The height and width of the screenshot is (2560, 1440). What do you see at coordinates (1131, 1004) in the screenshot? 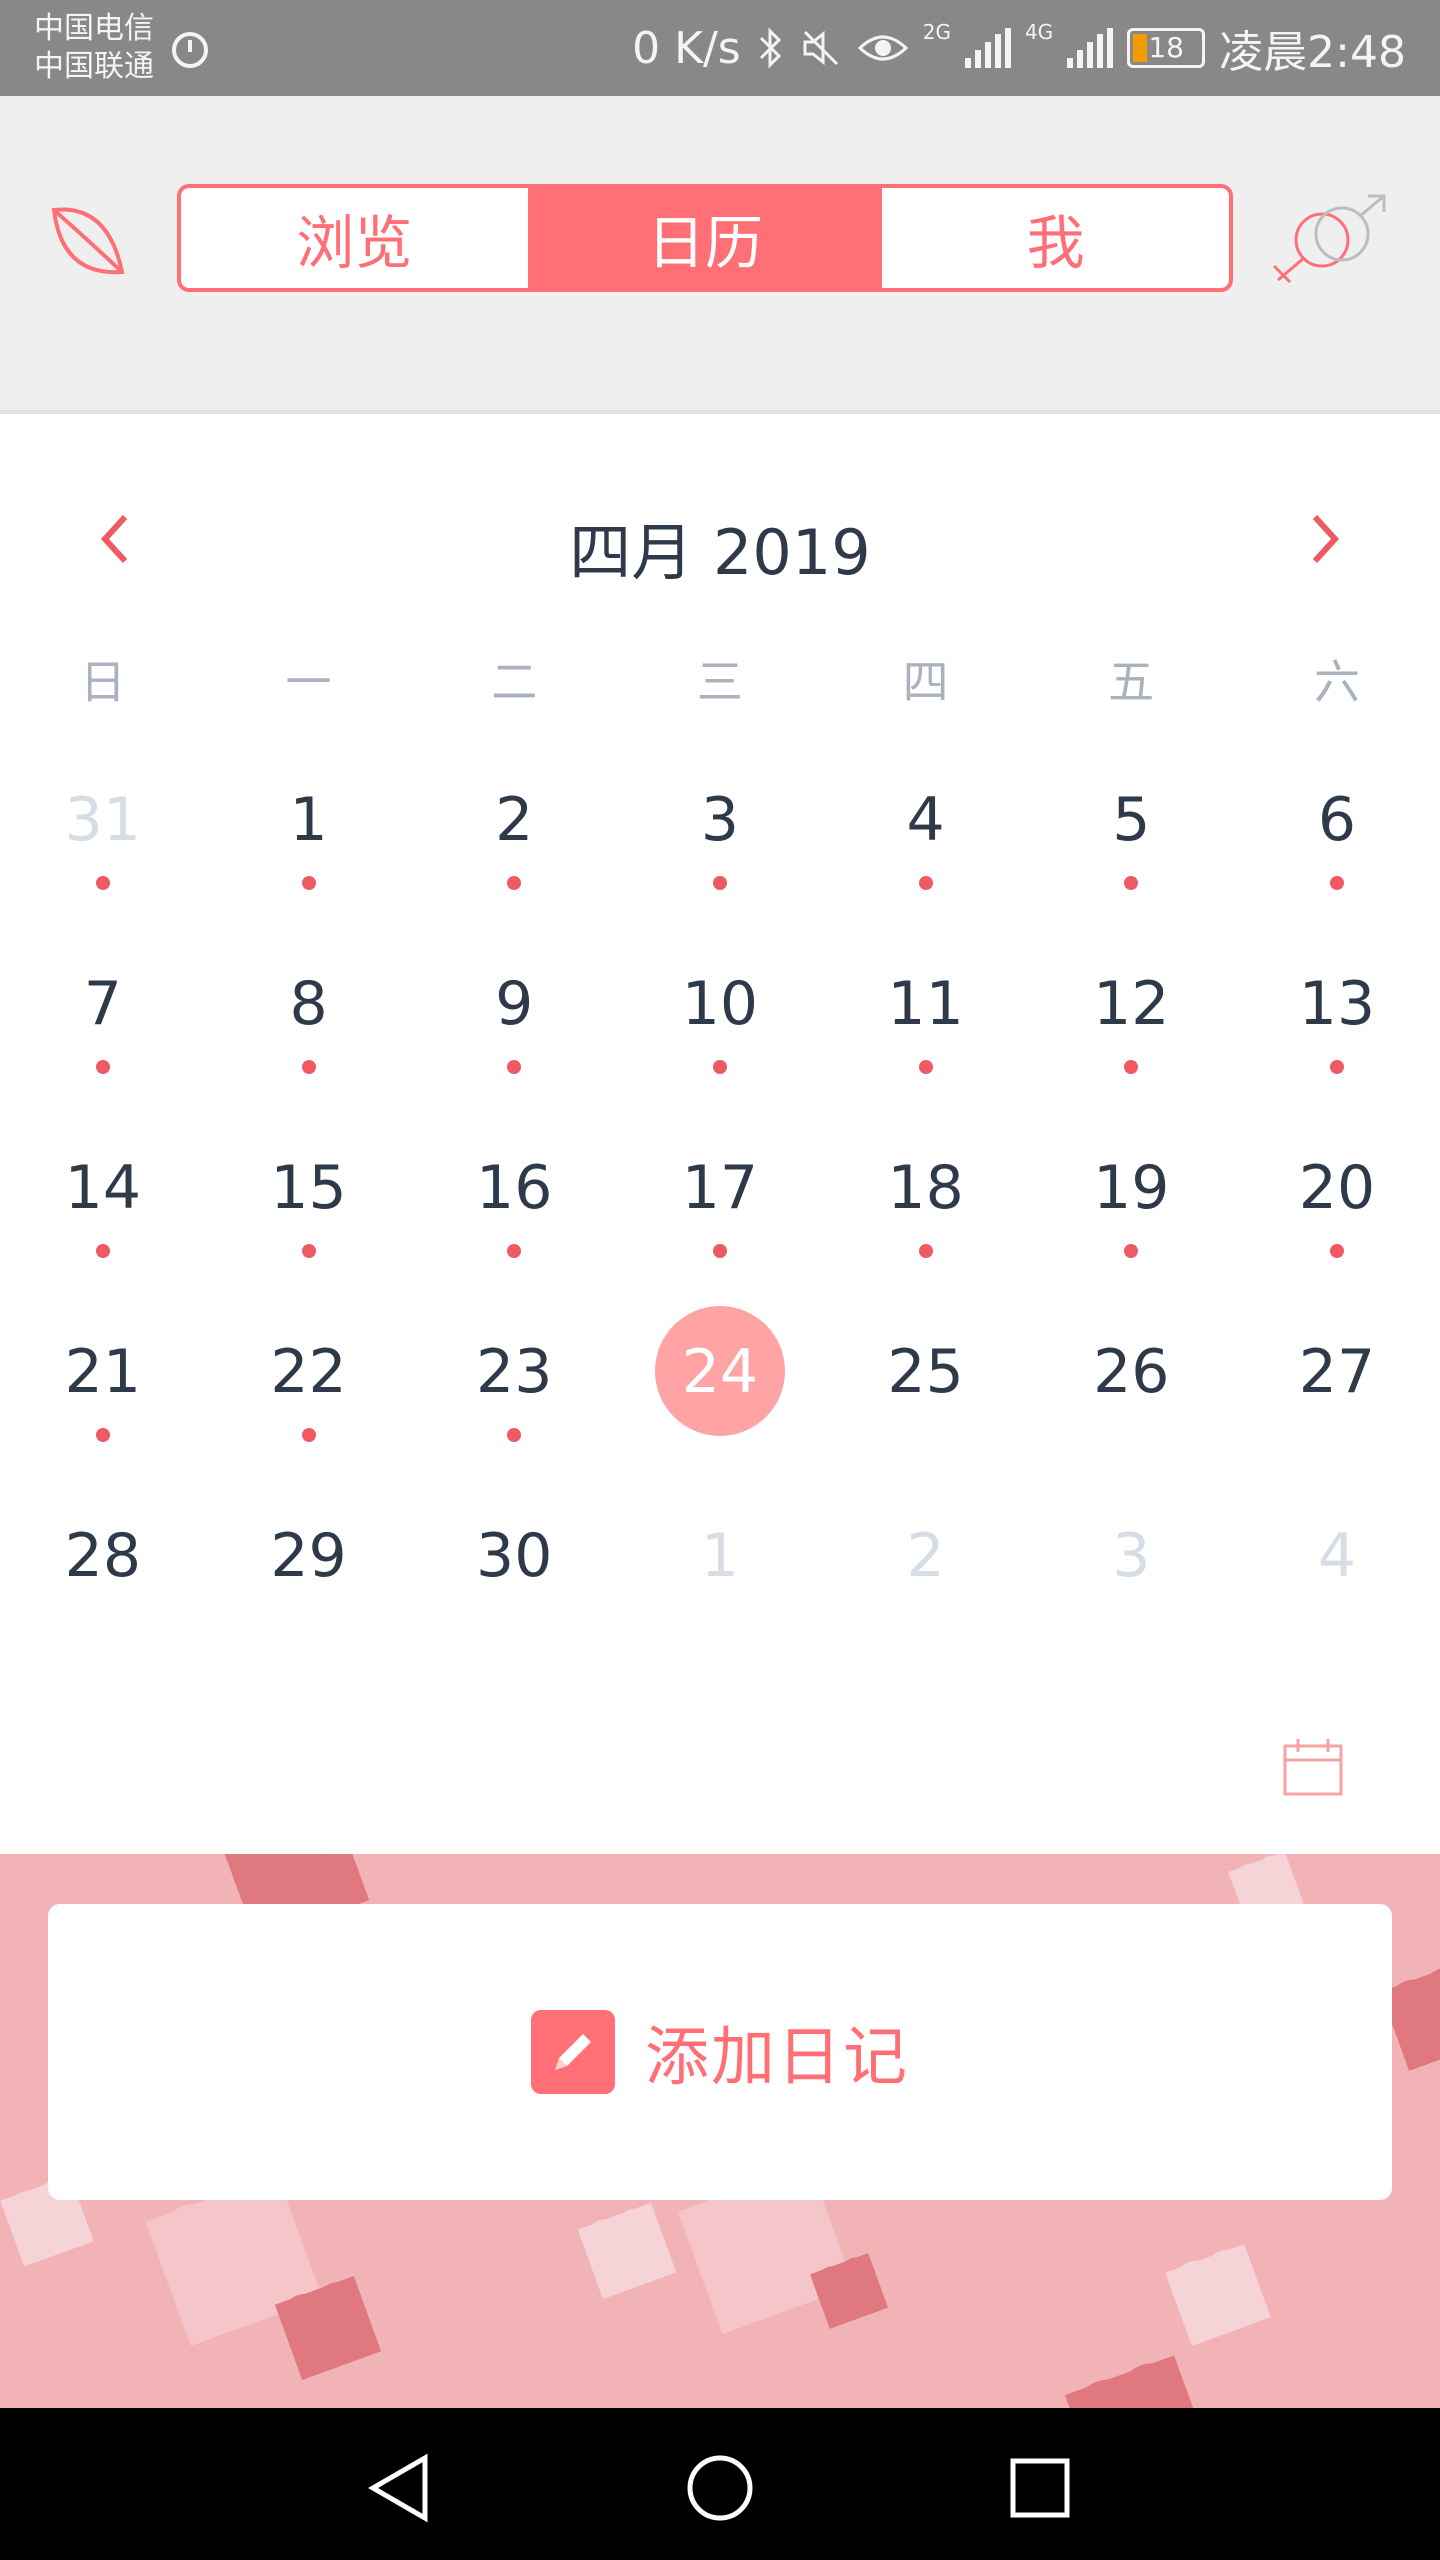
I see `day-number: 12` at bounding box center [1131, 1004].